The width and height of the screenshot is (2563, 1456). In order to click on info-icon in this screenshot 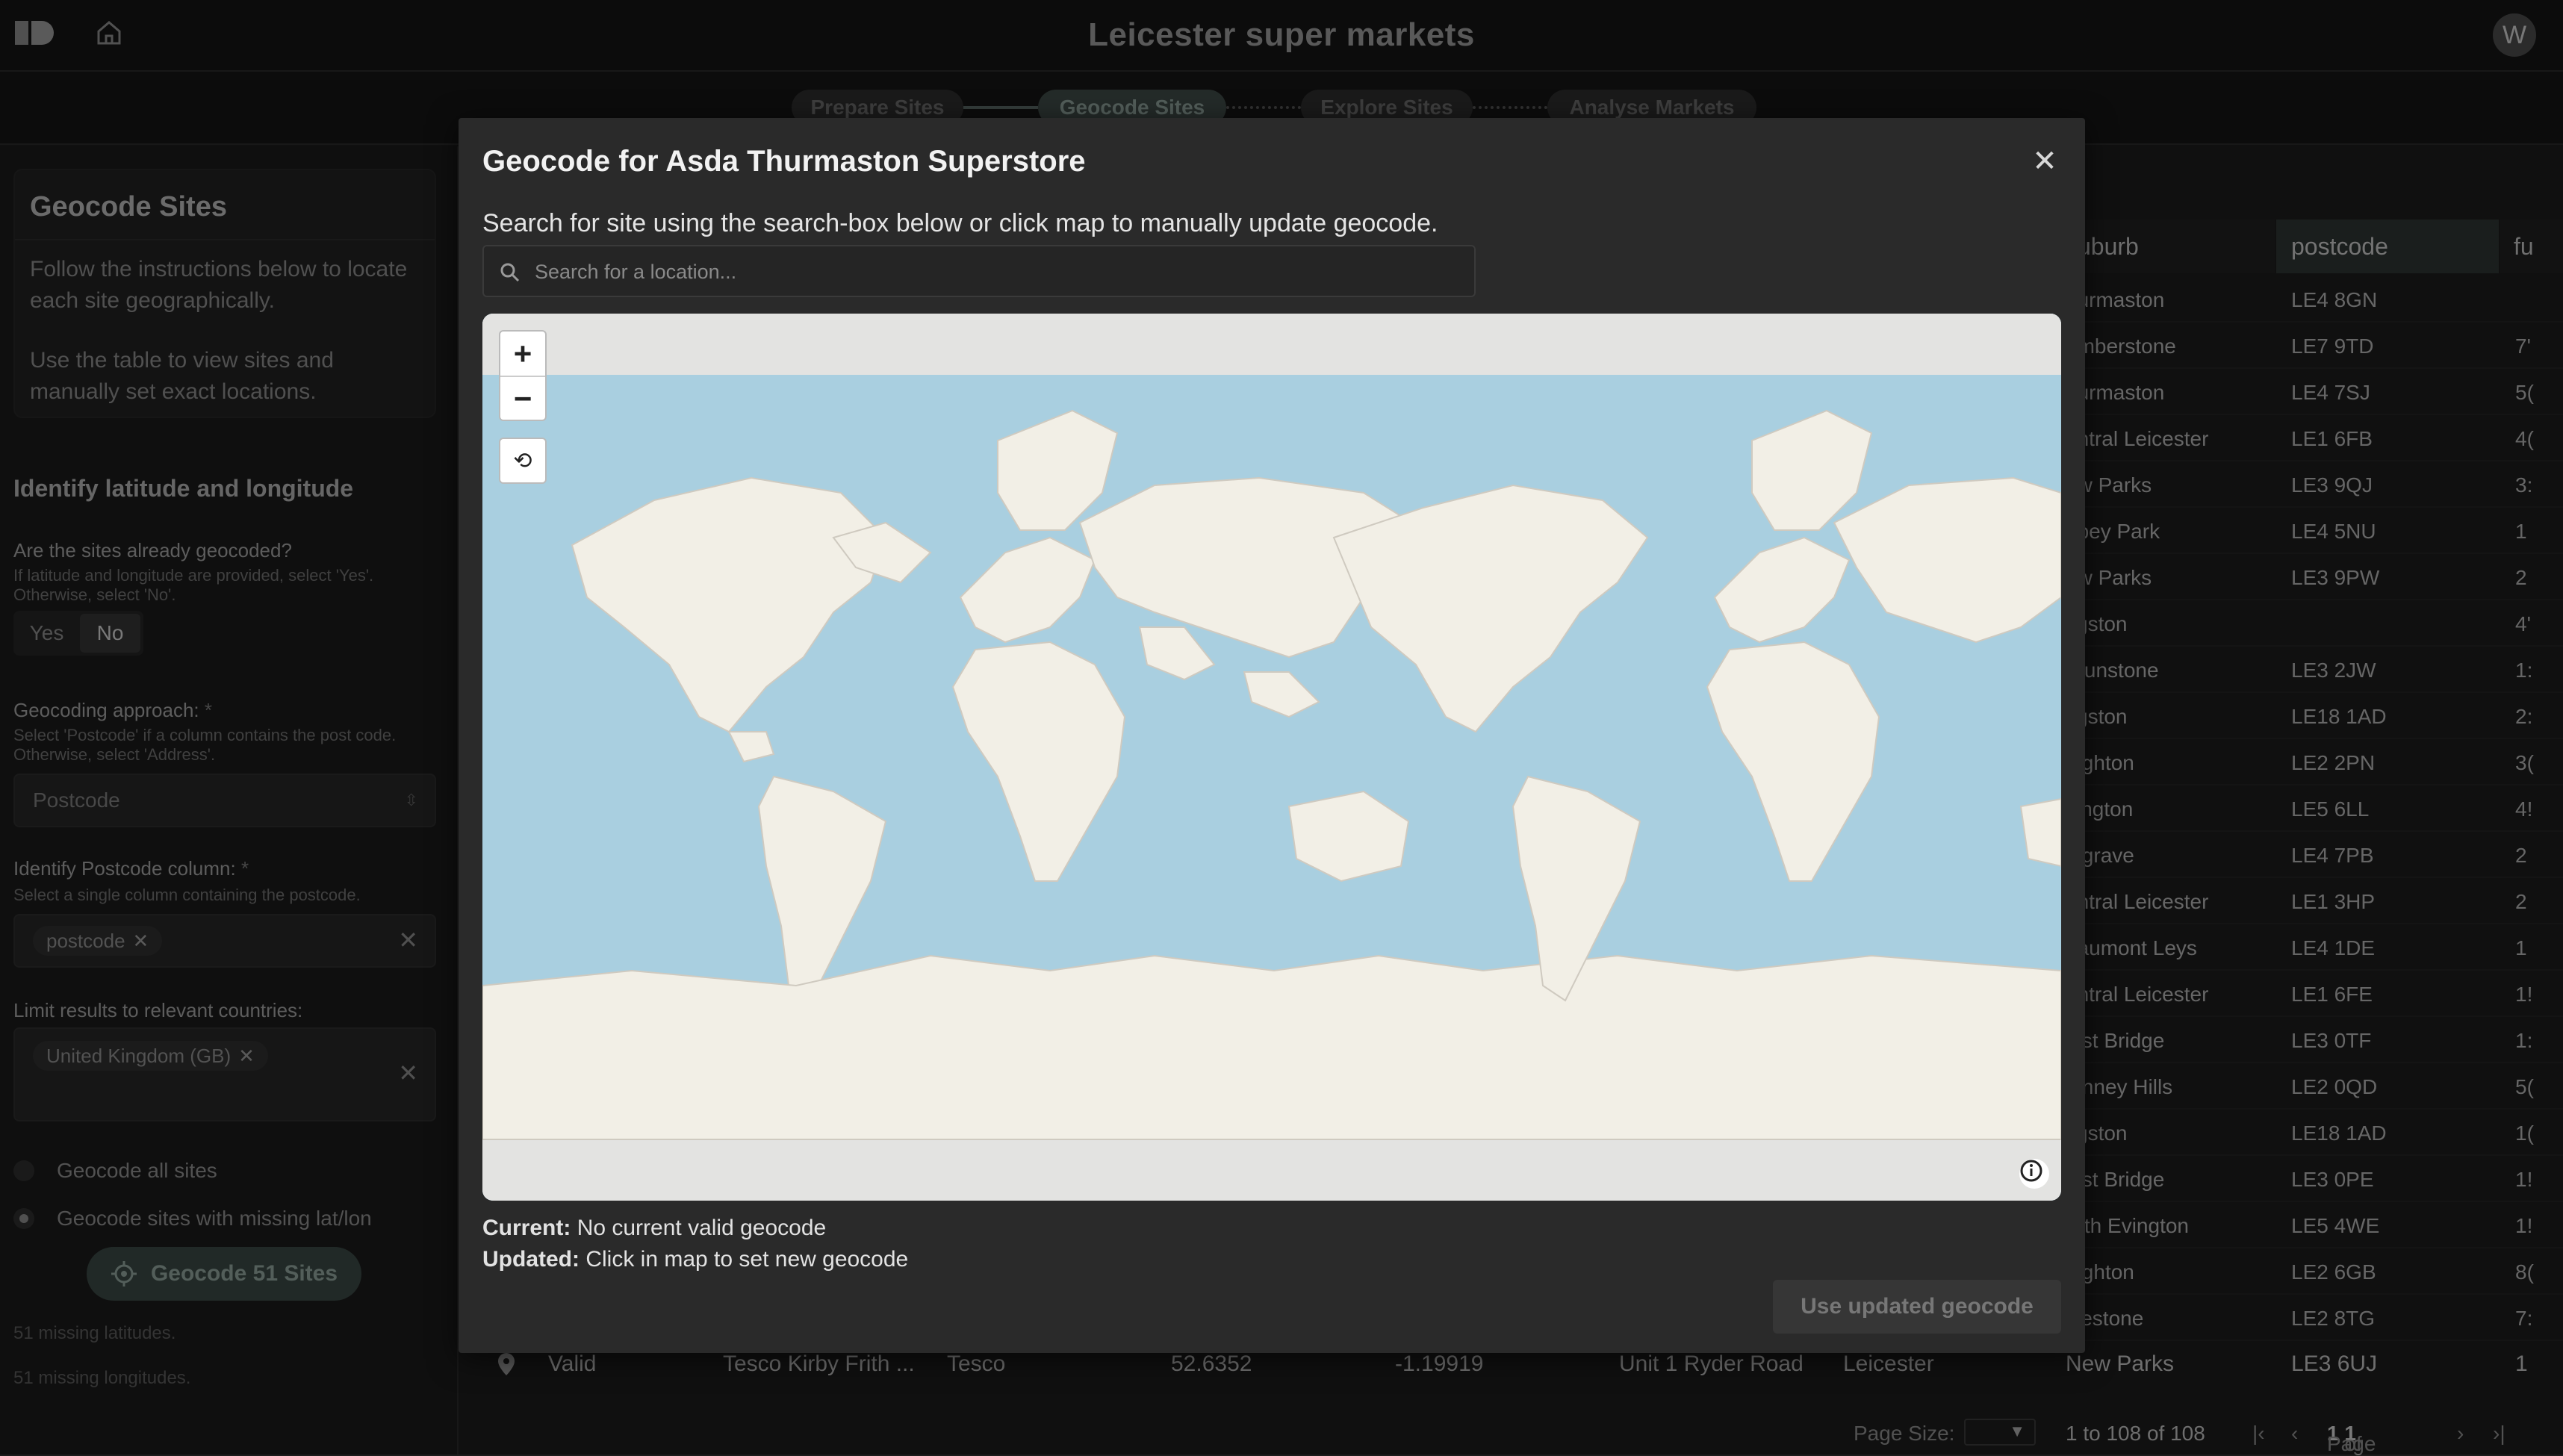, I will do `click(2034, 1174)`.